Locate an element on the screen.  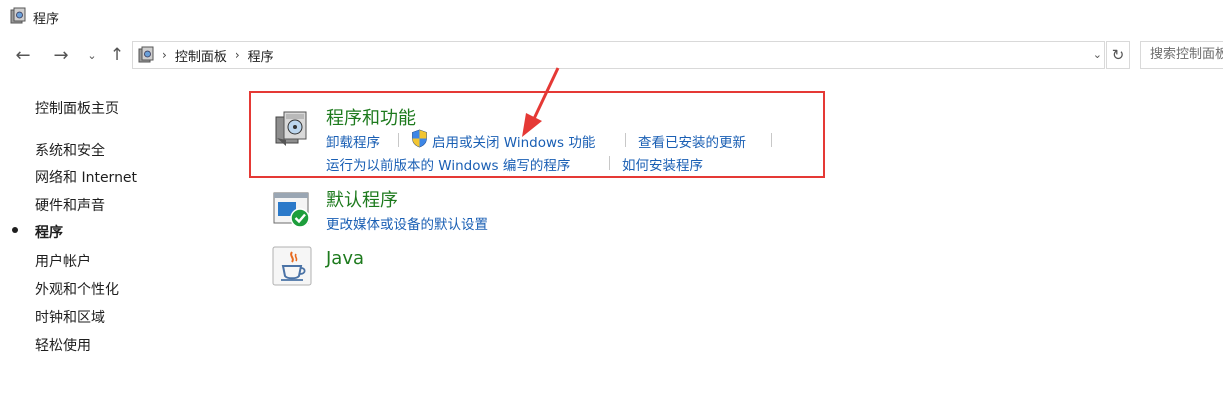
uninstall-program-link: 卸载程序 is located at coordinates (353, 141).